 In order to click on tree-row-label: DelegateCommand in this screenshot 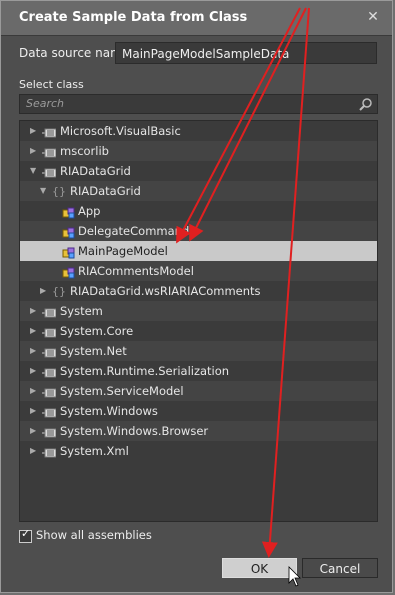, I will do `click(134, 231)`.